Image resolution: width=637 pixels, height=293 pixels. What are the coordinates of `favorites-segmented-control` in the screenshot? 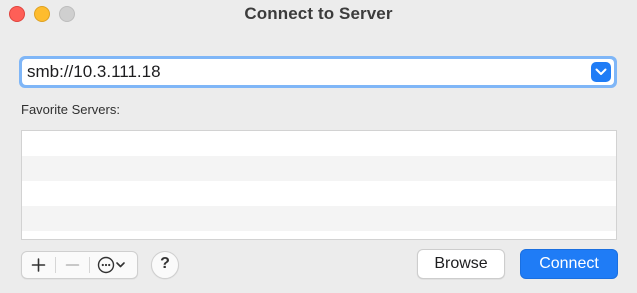 It's located at (79, 265).